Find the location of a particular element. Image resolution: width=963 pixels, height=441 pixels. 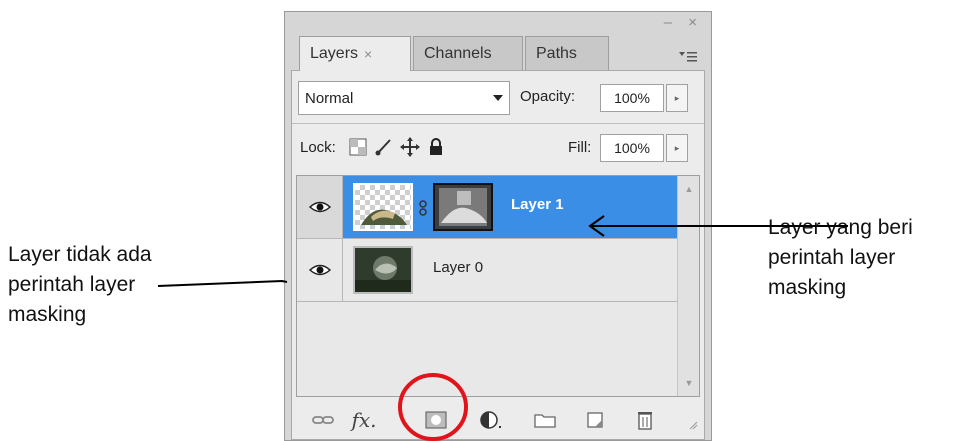

annotation-left-pointer is located at coordinates (222, 283).